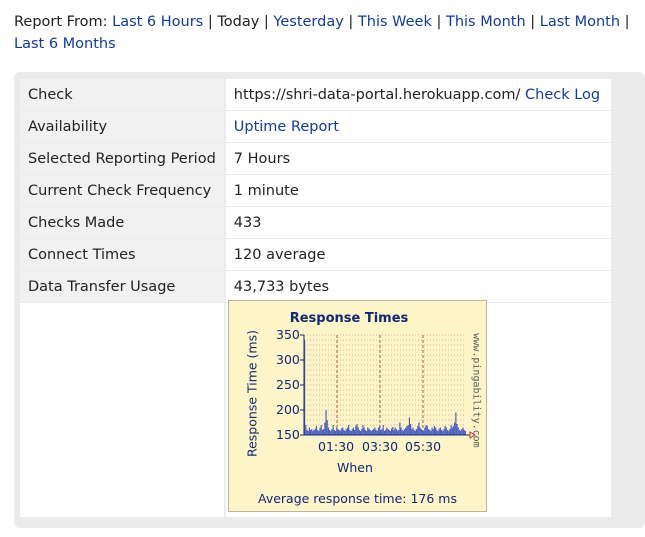  What do you see at coordinates (562, 95) in the screenshot?
I see `check-log-link: Check Log` at bounding box center [562, 95].